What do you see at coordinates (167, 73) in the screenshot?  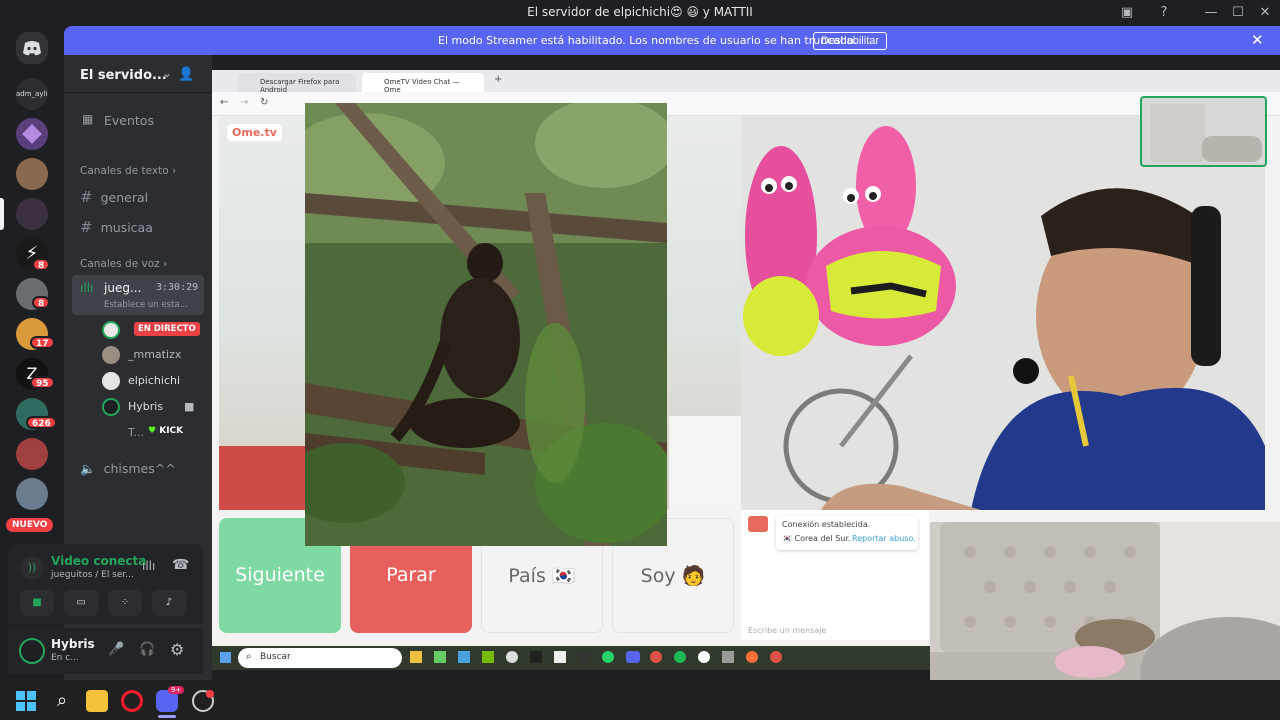 I see `chevron-down-icon: ⌄` at bounding box center [167, 73].